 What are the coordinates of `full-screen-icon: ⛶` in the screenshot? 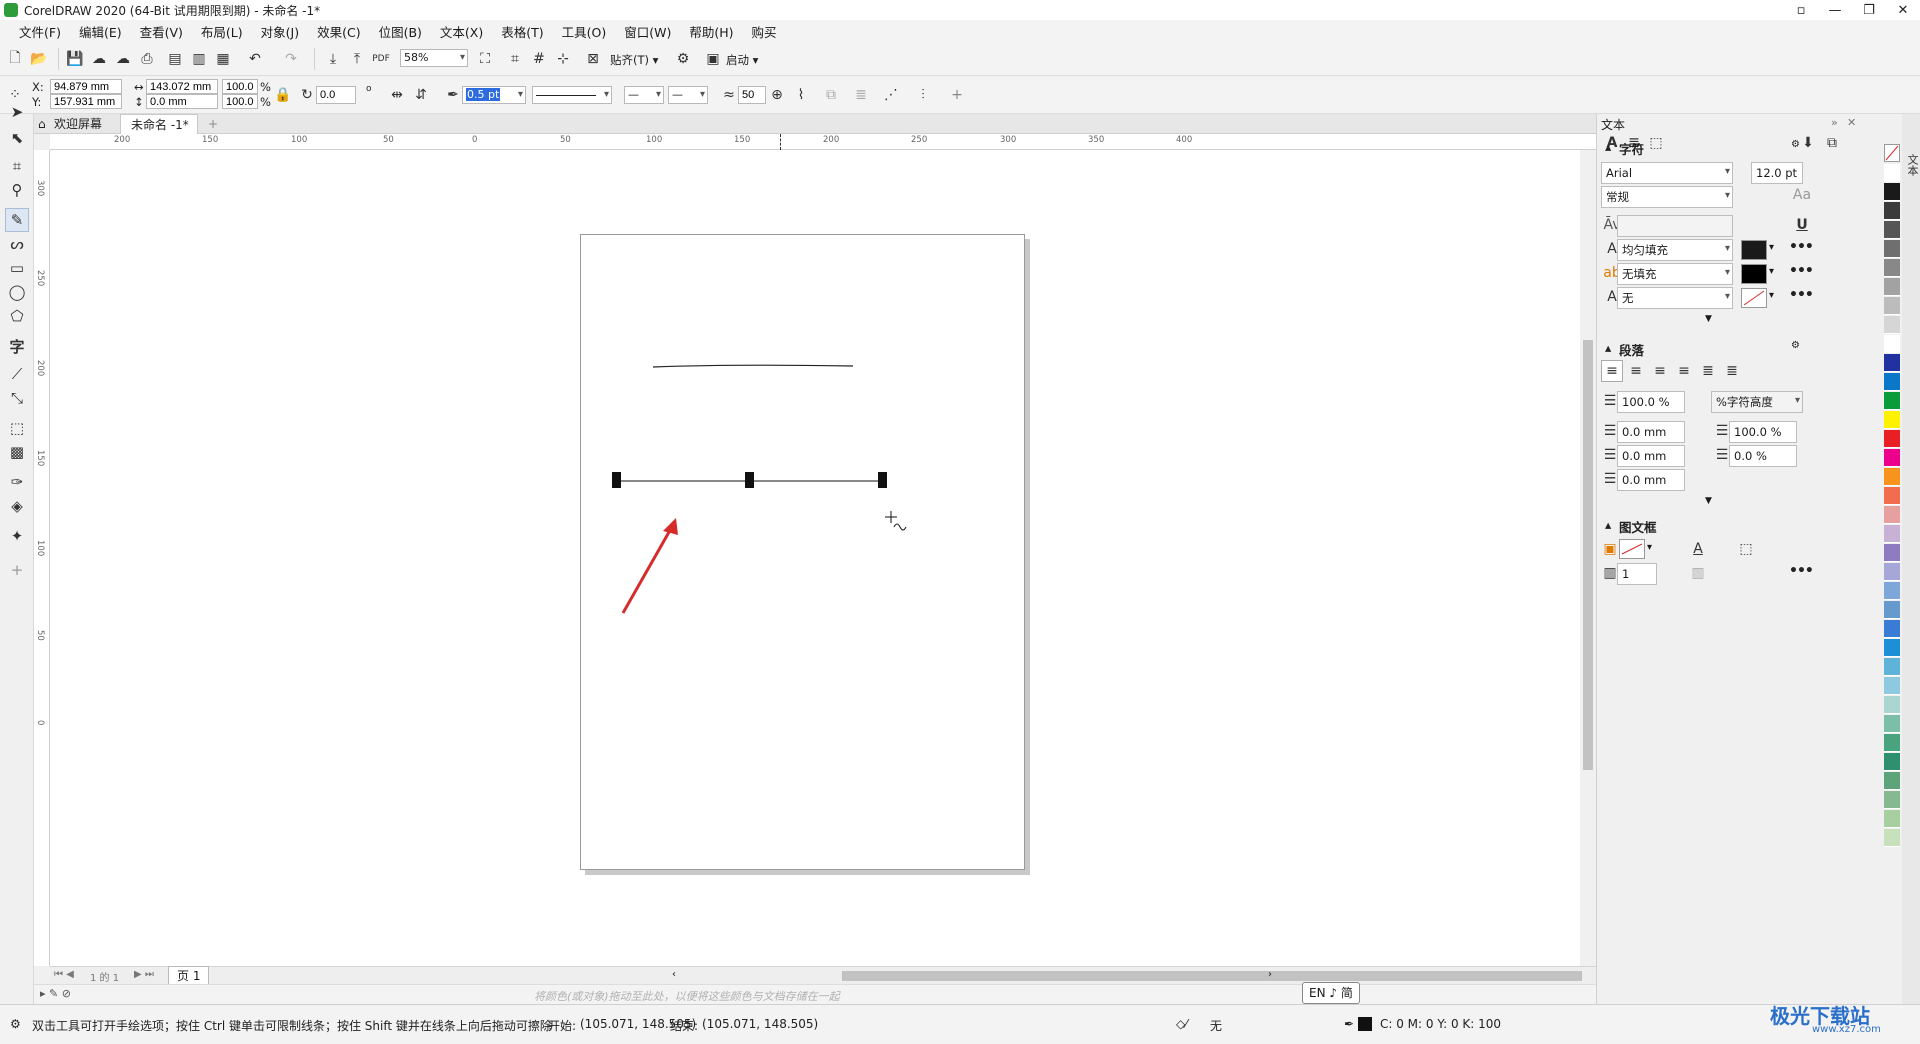 It's located at (485, 59).